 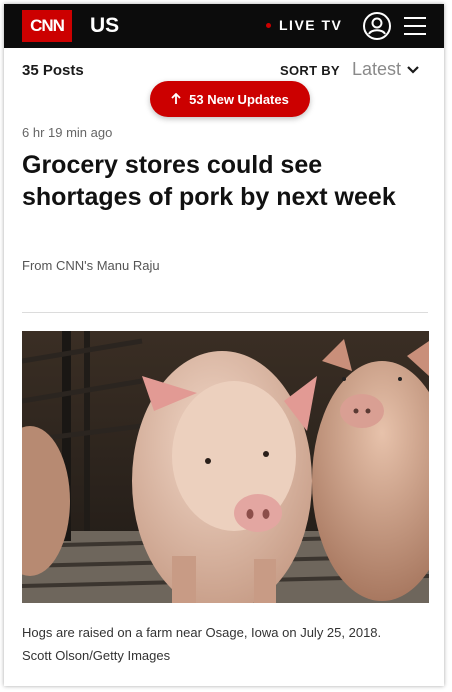 What do you see at coordinates (104, 26) in the screenshot?
I see `edition-label: US` at bounding box center [104, 26].